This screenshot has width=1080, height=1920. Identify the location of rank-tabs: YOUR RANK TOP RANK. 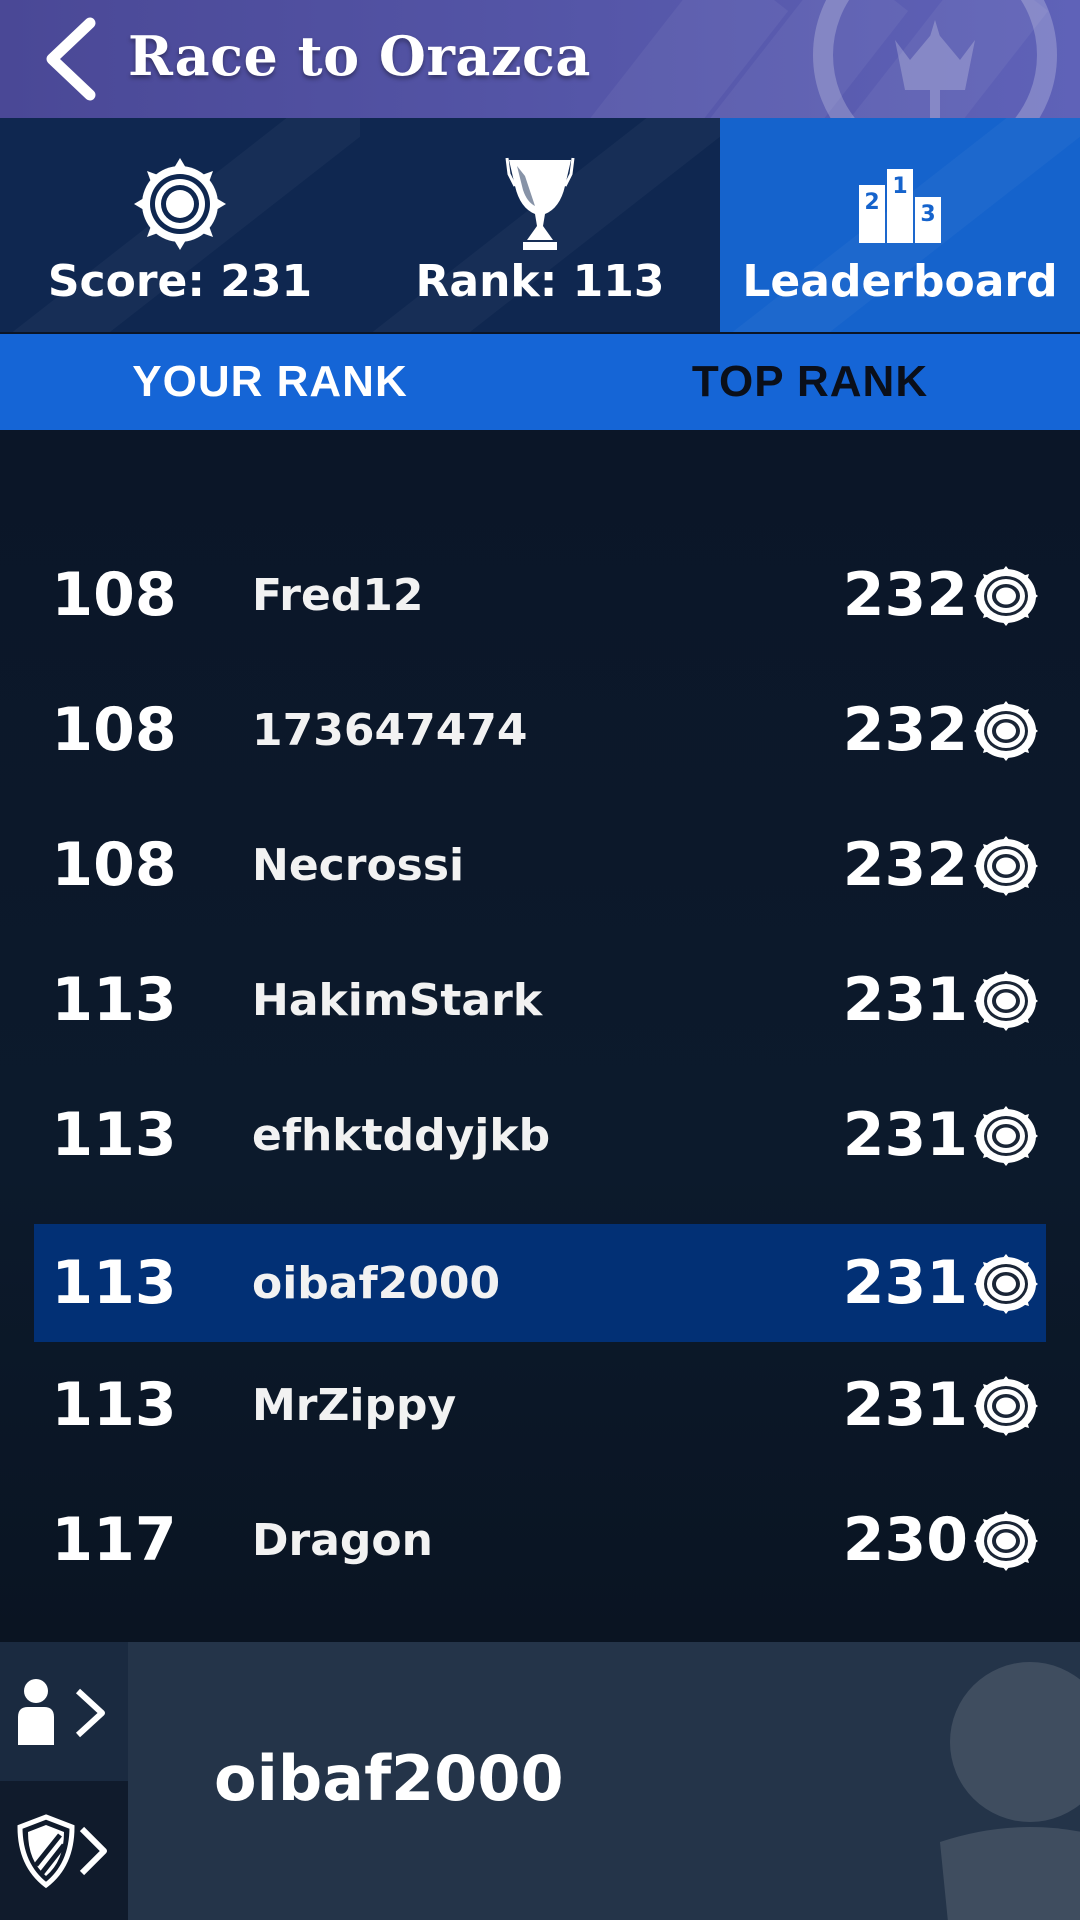
(540, 382).